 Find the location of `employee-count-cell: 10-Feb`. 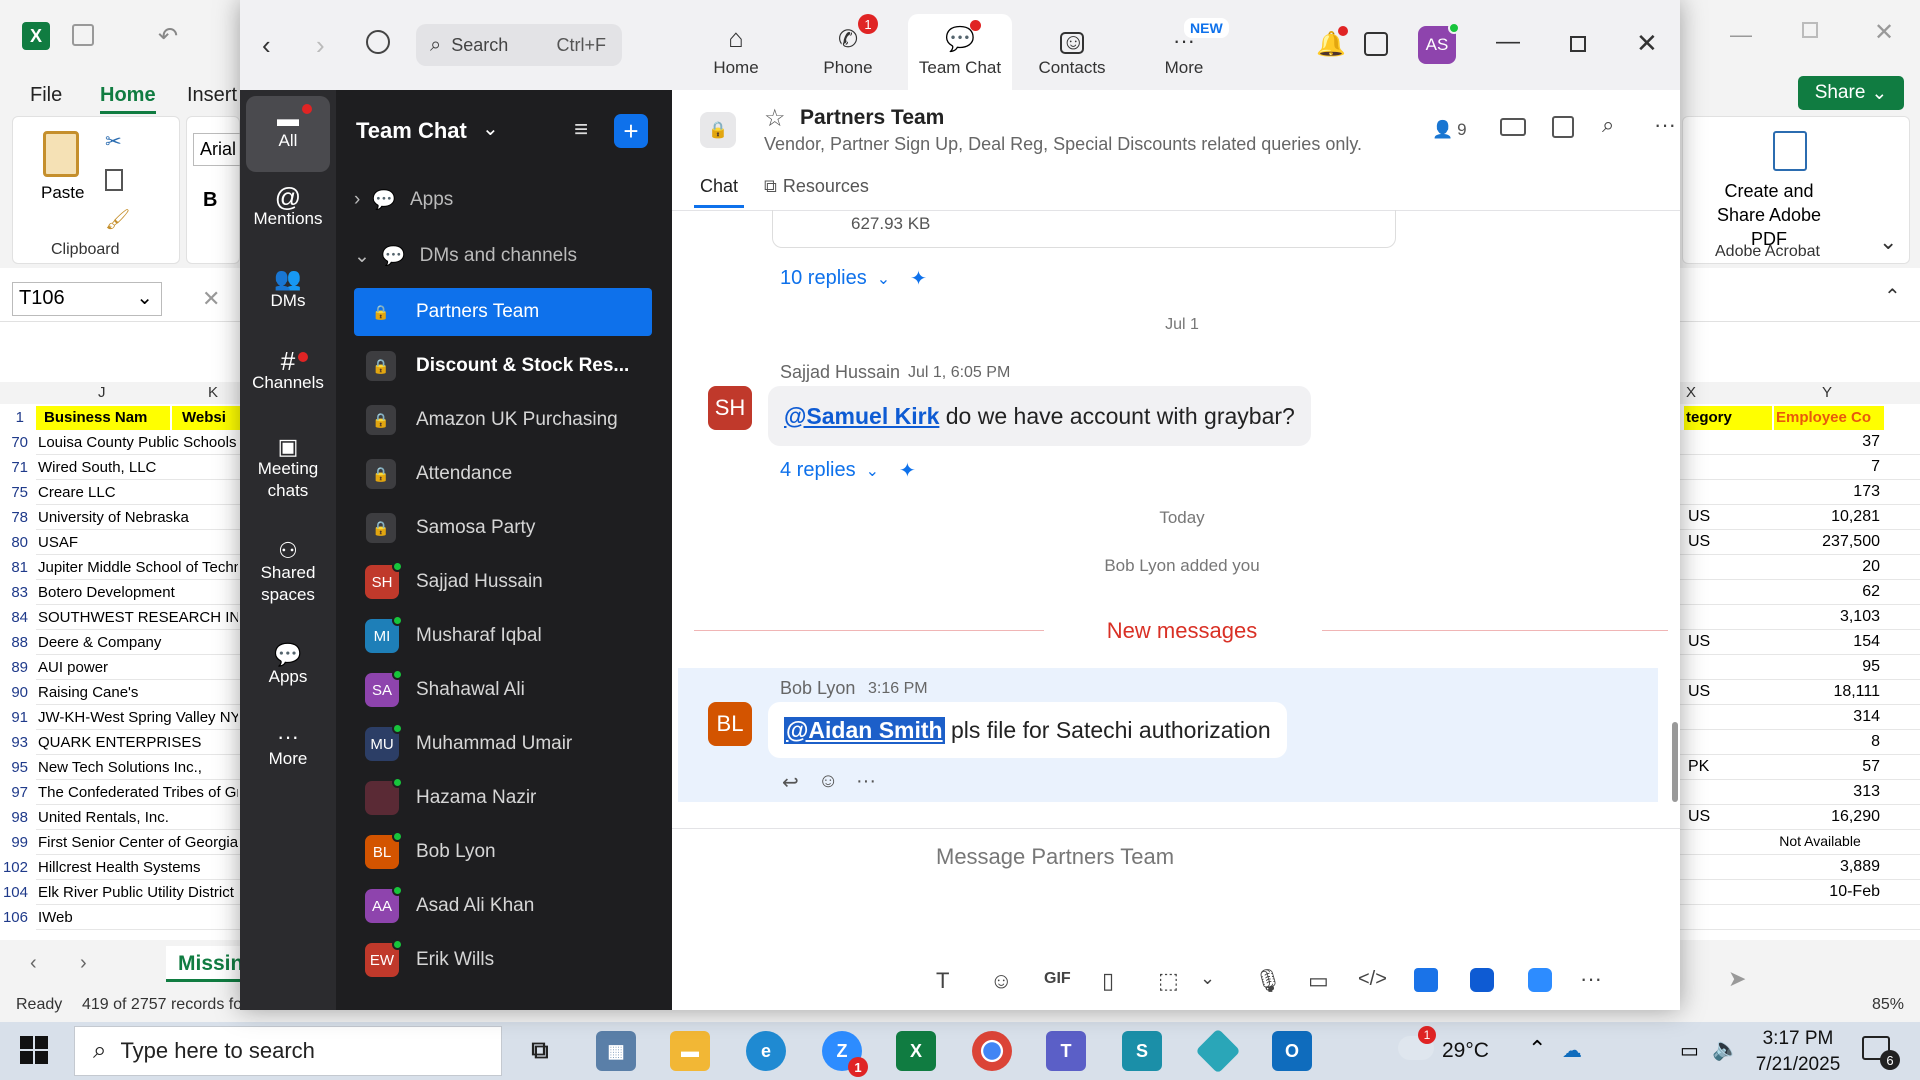

employee-count-cell: 10-Feb is located at coordinates (1820, 892).